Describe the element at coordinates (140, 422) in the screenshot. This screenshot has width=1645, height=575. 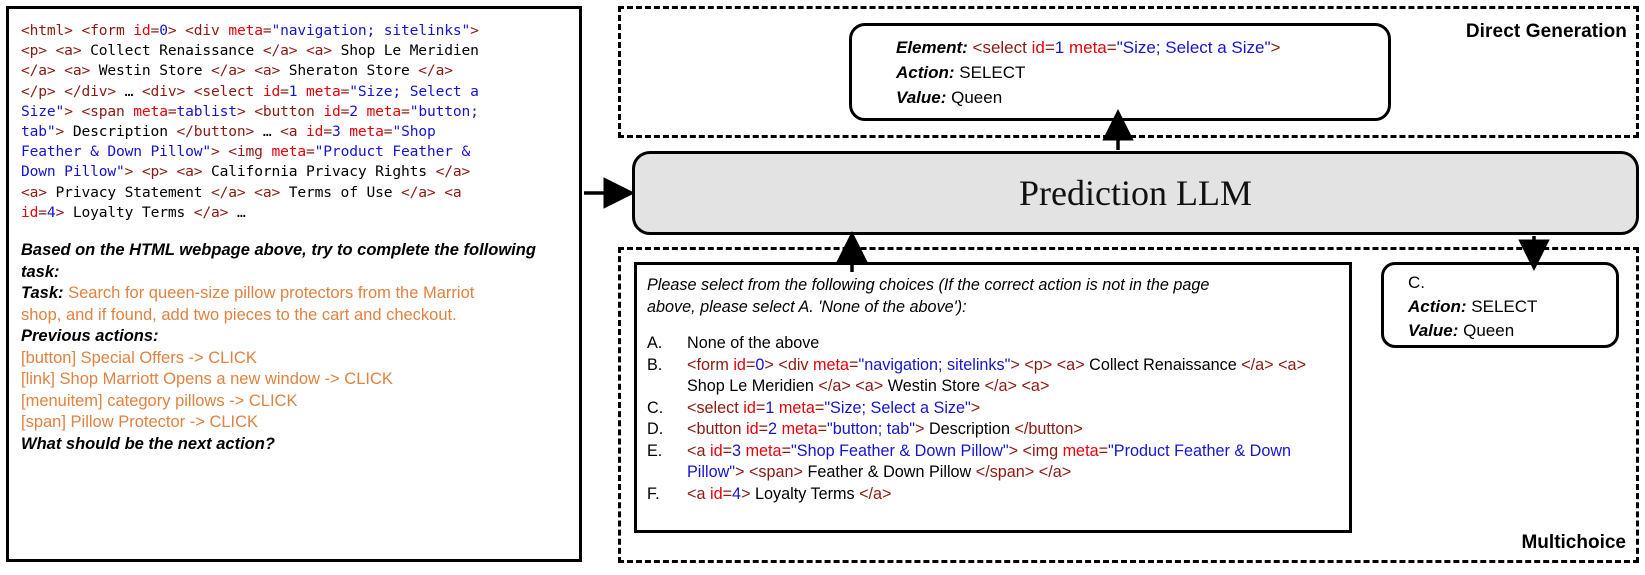
I see `previous-action-item: [span] Pillow Protector -> CLICK` at that location.